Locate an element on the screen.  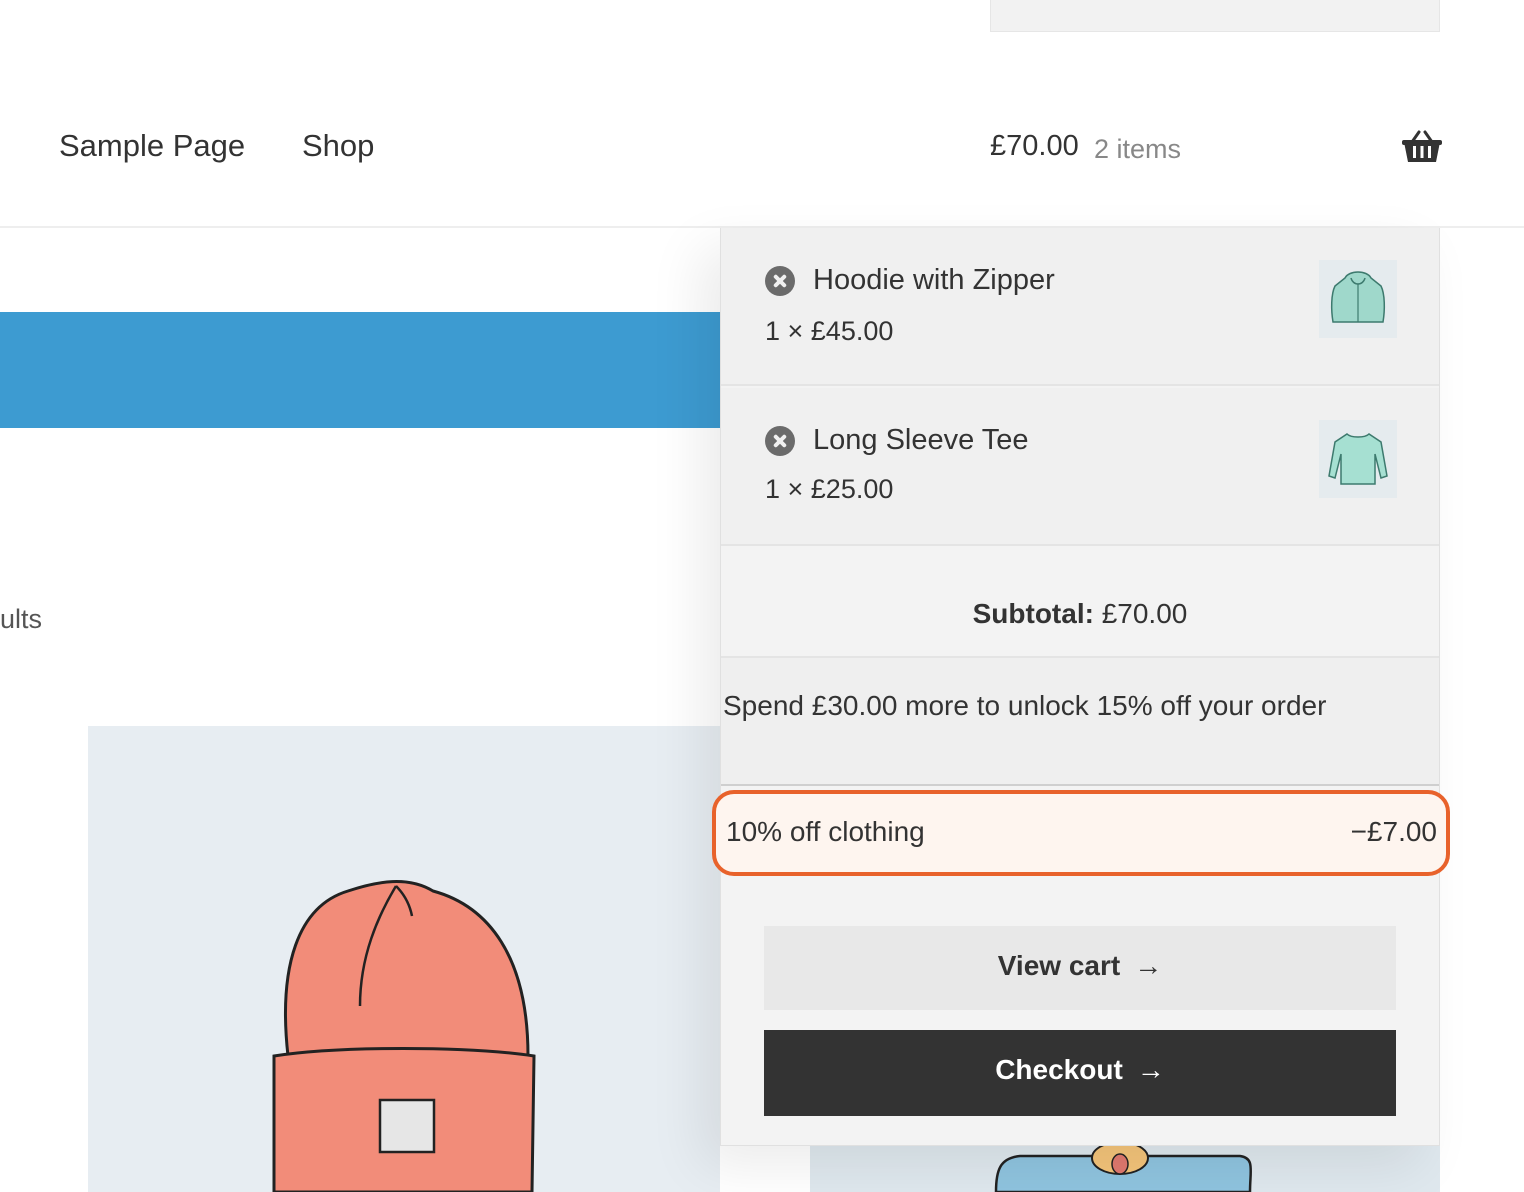
nav-sample-page: Sample Page is located at coordinates (152, 146).